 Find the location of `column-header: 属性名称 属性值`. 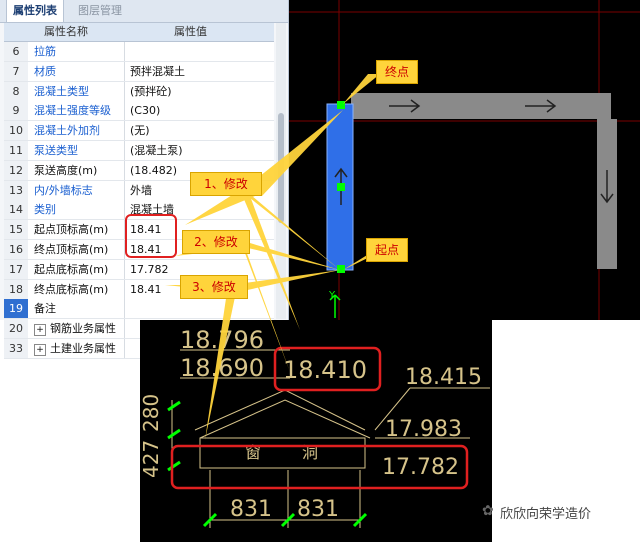

column-header: 属性名称 属性值 is located at coordinates (139, 32).